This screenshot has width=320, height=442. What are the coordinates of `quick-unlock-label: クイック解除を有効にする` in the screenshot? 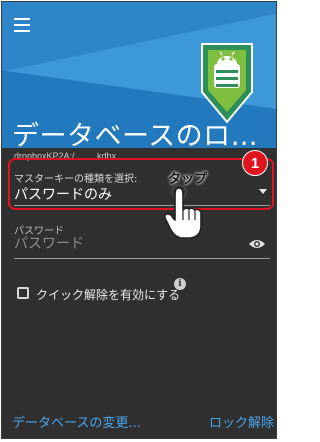 It's located at (108, 294).